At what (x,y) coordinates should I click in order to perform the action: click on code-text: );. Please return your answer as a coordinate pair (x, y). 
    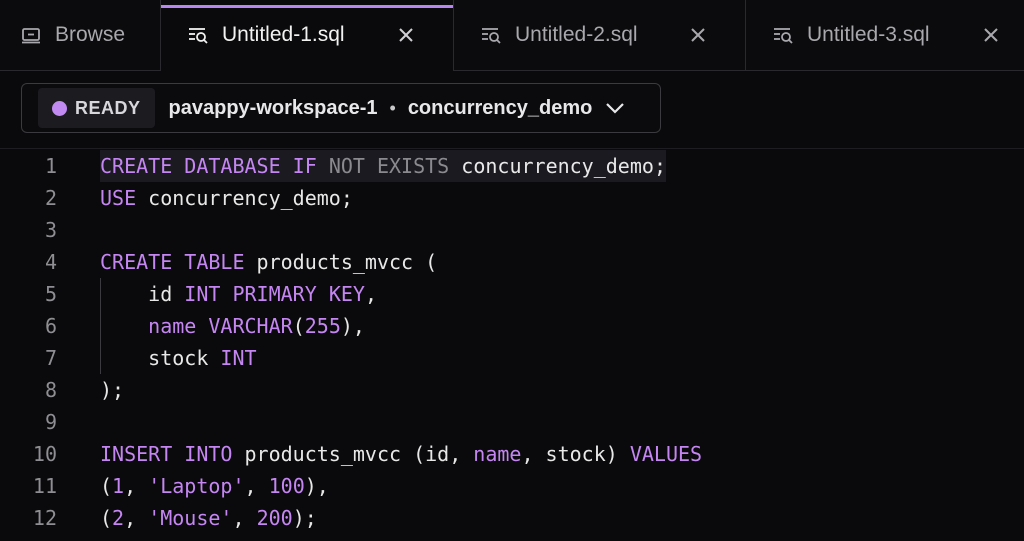
    Looking at the image, I should click on (112, 390).